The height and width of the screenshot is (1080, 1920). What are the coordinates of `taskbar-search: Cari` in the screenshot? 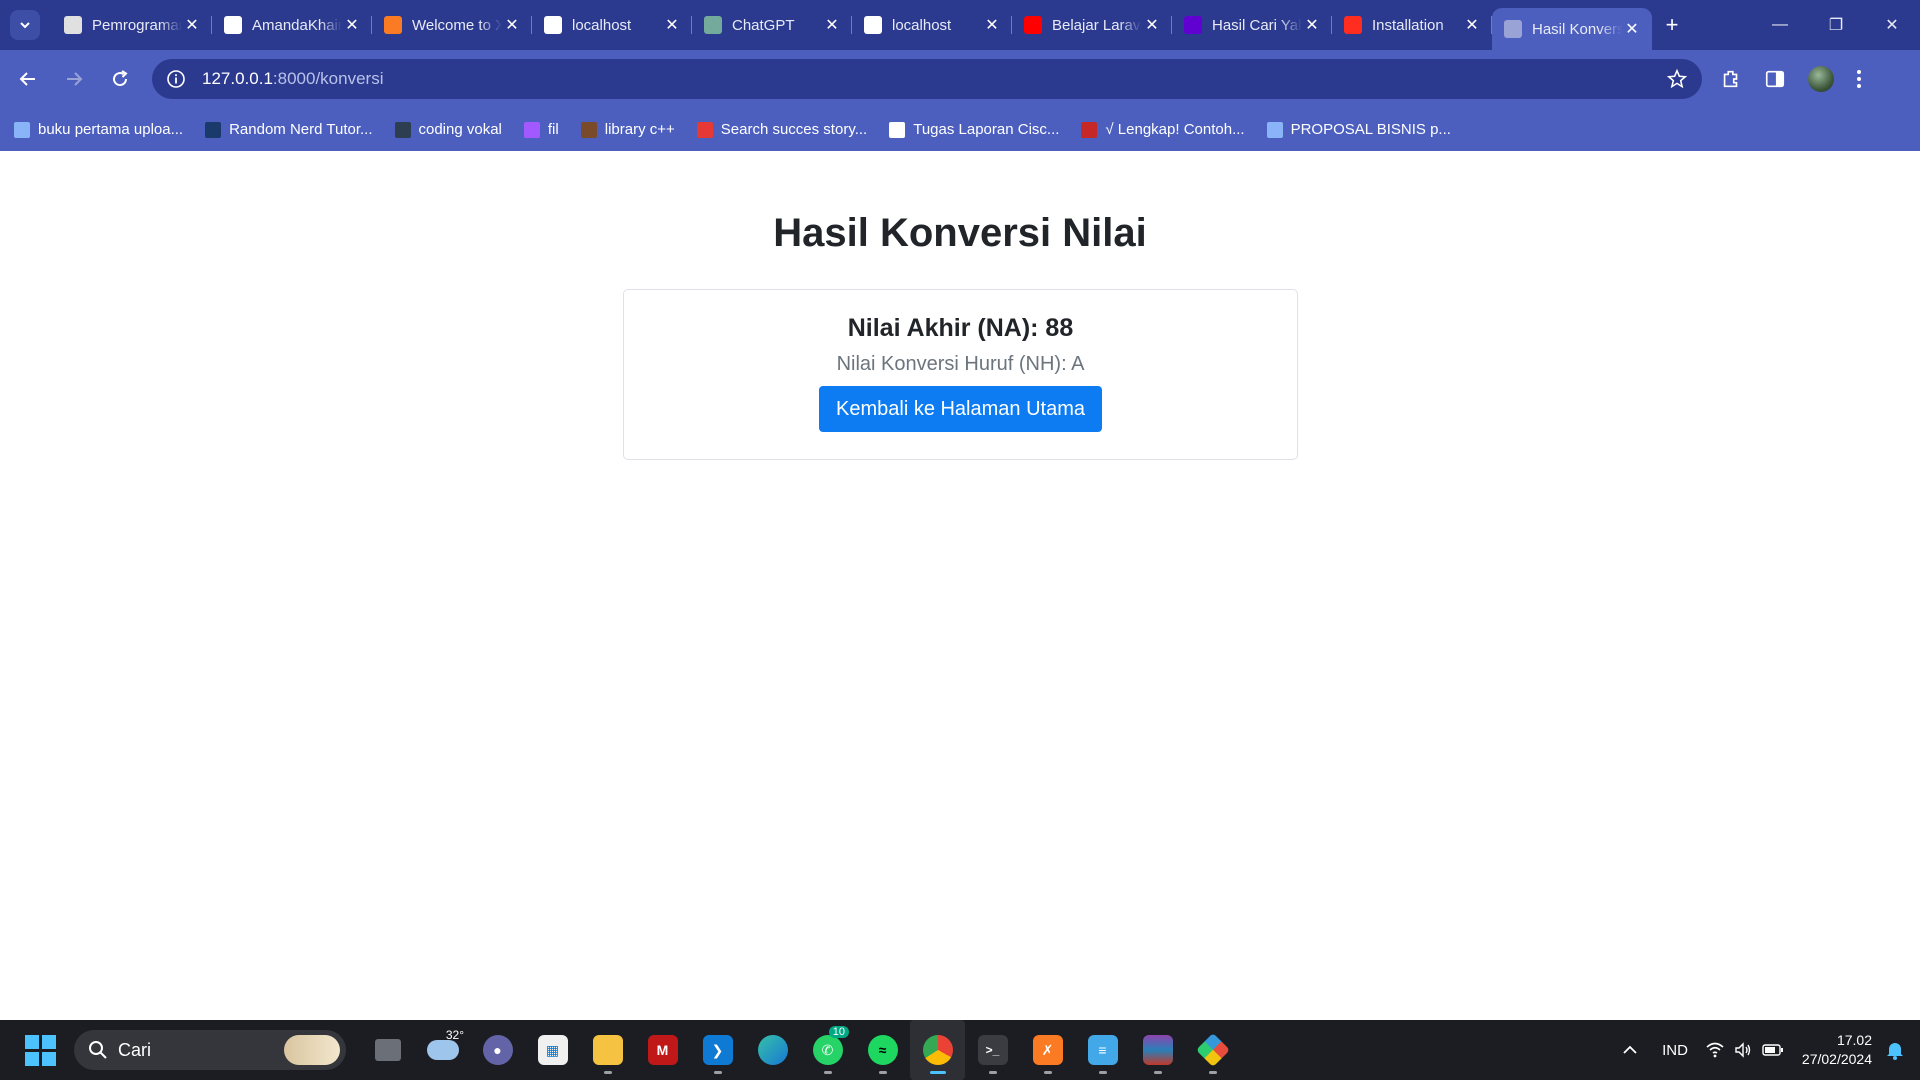 It's located at (210, 1050).